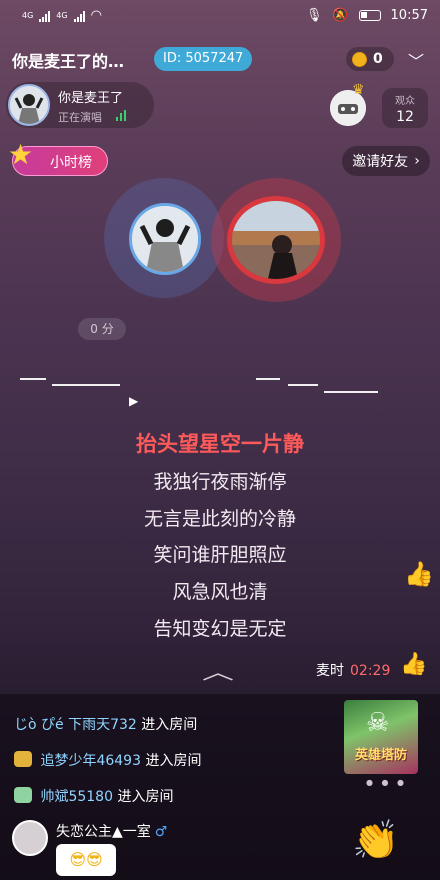  Describe the element at coordinates (30, 838) in the screenshot. I see `chat-user-avatar` at that location.